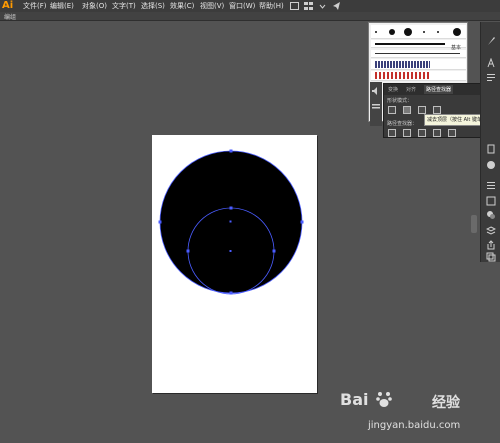 This screenshot has width=500, height=443. I want to click on brush-library-icon, so click(376, 107).